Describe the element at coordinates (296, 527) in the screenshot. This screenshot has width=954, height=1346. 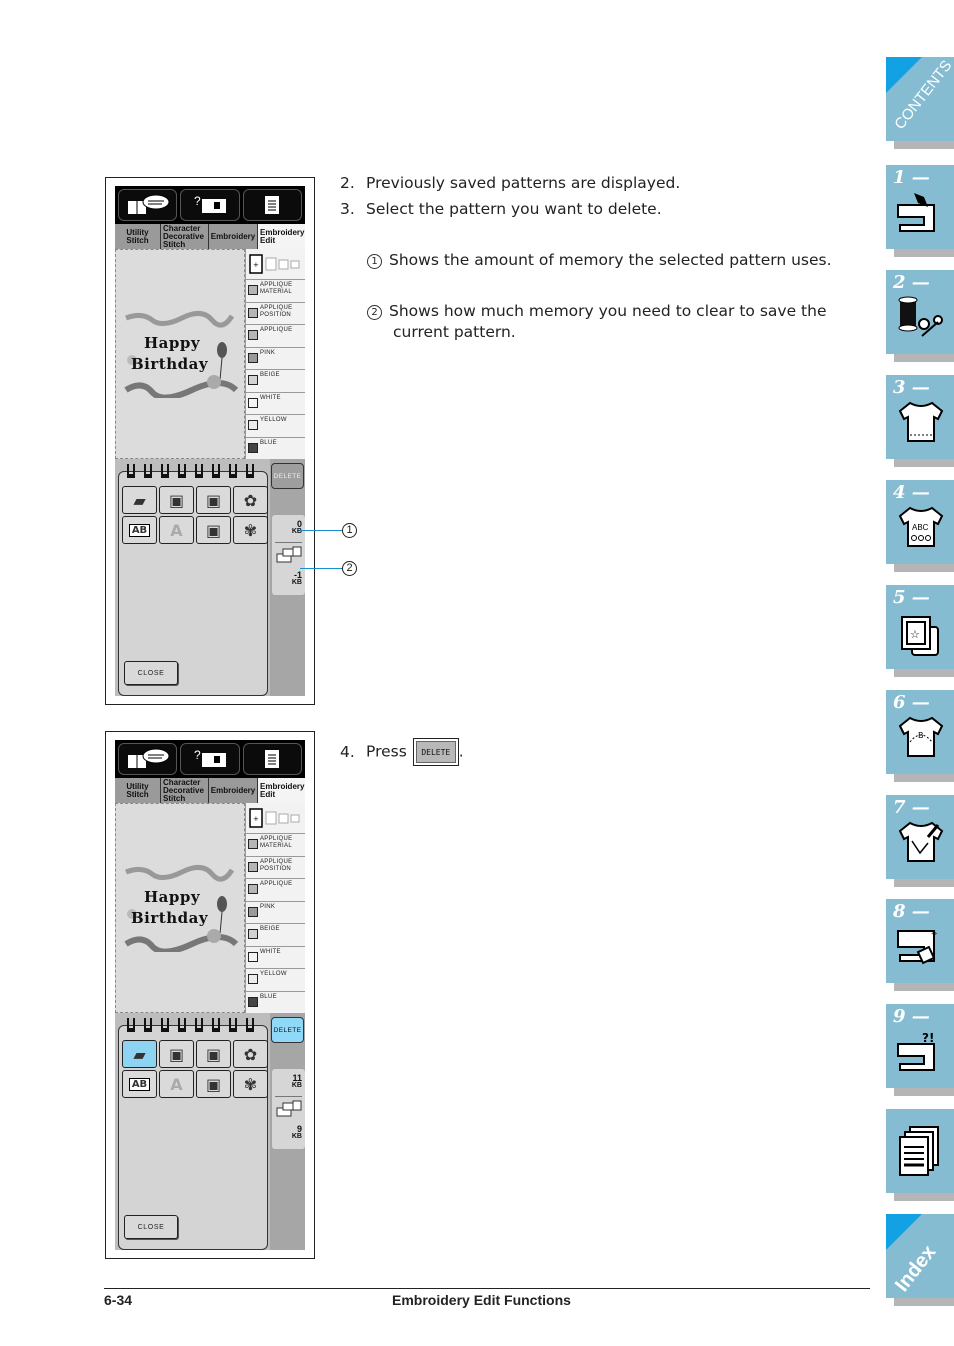
I see `memory-used-readout: 0 KB` at that location.